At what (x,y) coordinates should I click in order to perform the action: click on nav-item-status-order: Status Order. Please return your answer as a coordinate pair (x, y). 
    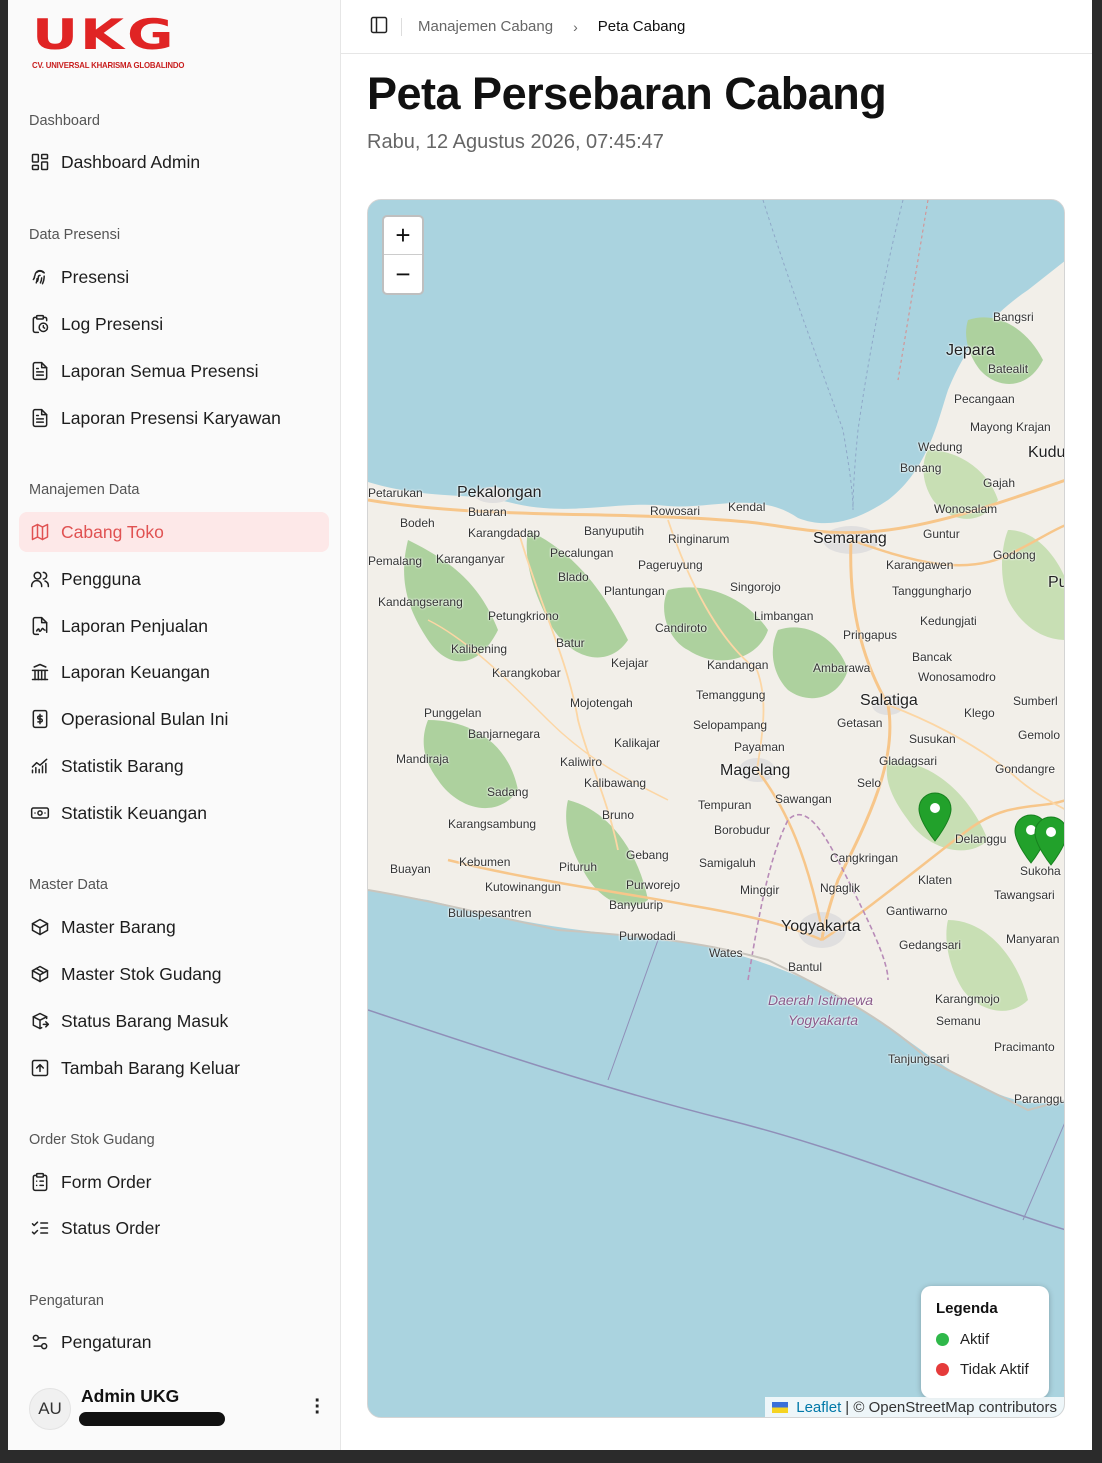
    Looking at the image, I should click on (174, 1228).